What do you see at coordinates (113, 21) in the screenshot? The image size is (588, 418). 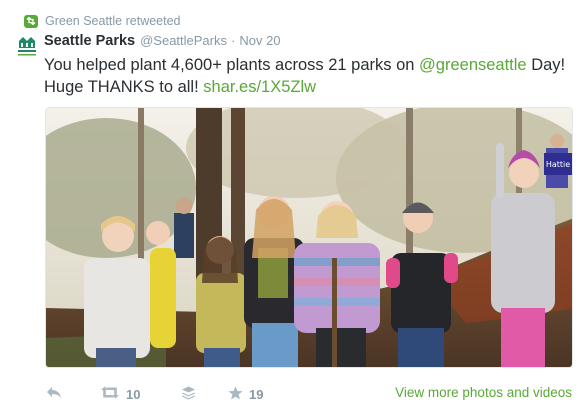 I see `retweeted-by-label: Green Seattle retweeted` at bounding box center [113, 21].